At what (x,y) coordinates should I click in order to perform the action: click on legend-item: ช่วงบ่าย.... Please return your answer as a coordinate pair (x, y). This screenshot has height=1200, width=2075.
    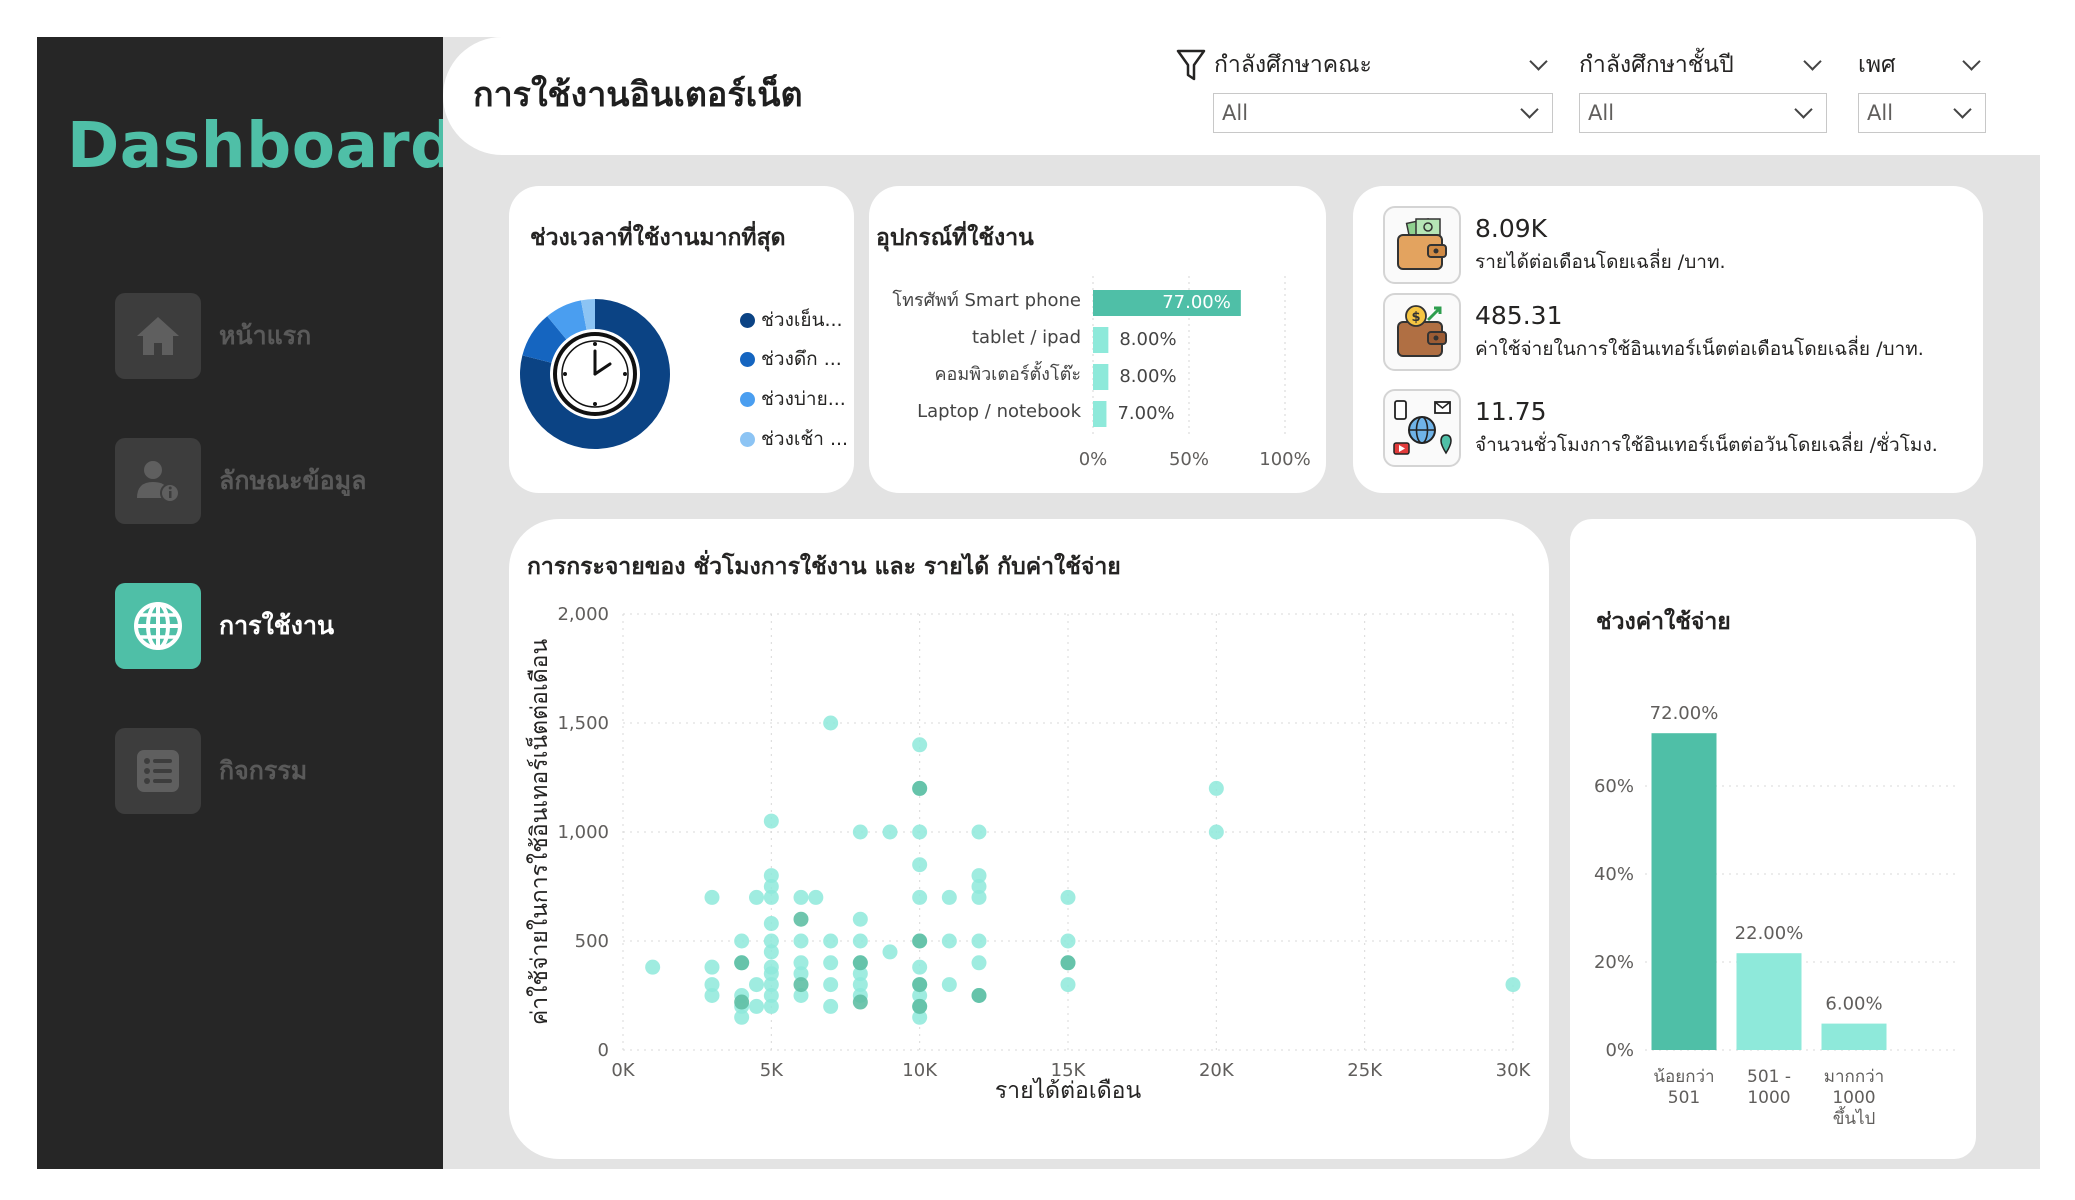
    Looking at the image, I should click on (793, 399).